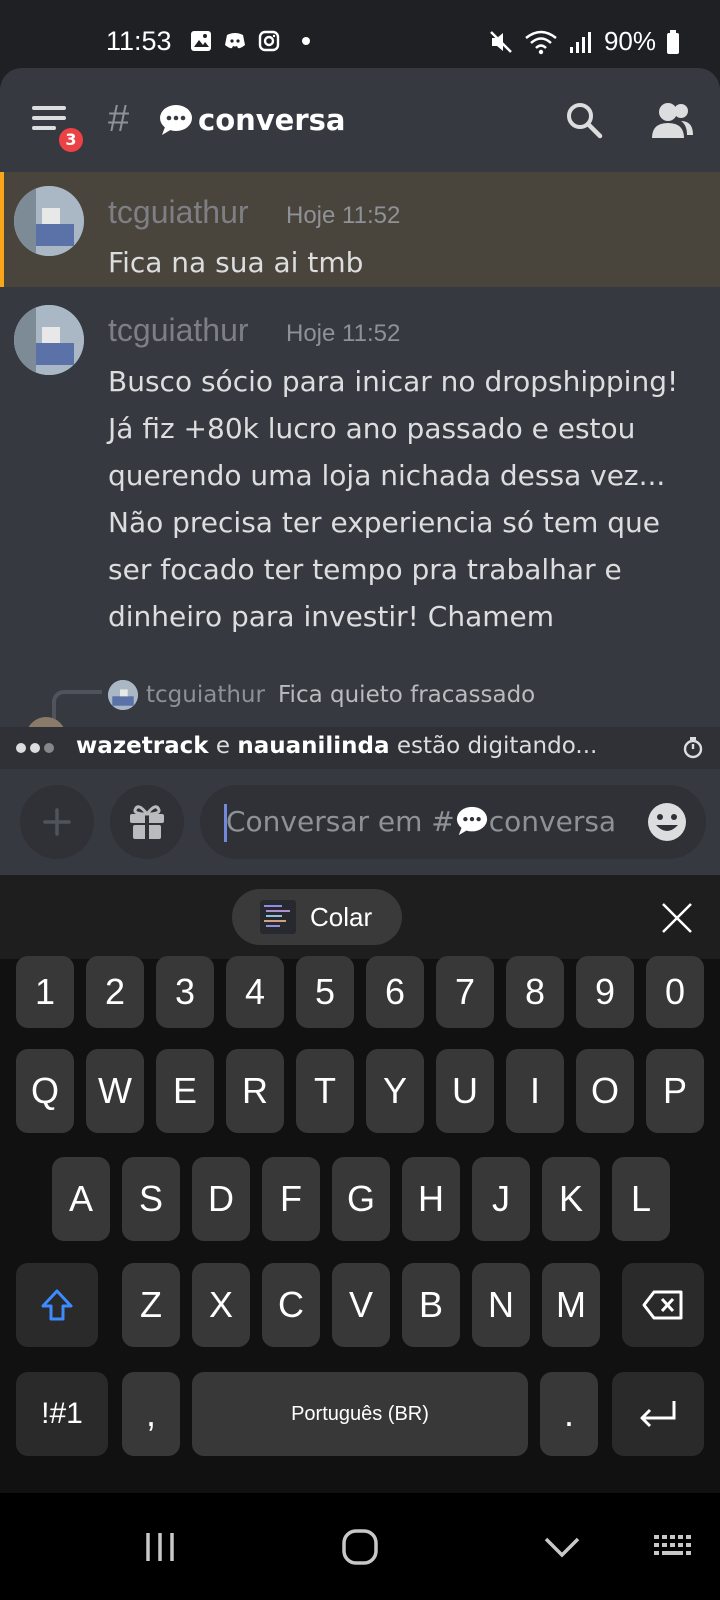 Image resolution: width=720 pixels, height=1600 pixels. I want to click on number-key-6: 6, so click(395, 992).